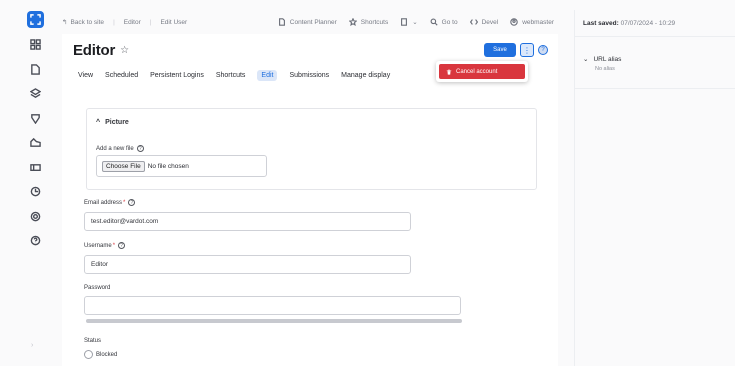 This screenshot has width=735, height=366. I want to click on content-planner-tool: Content Planner, so click(307, 22).